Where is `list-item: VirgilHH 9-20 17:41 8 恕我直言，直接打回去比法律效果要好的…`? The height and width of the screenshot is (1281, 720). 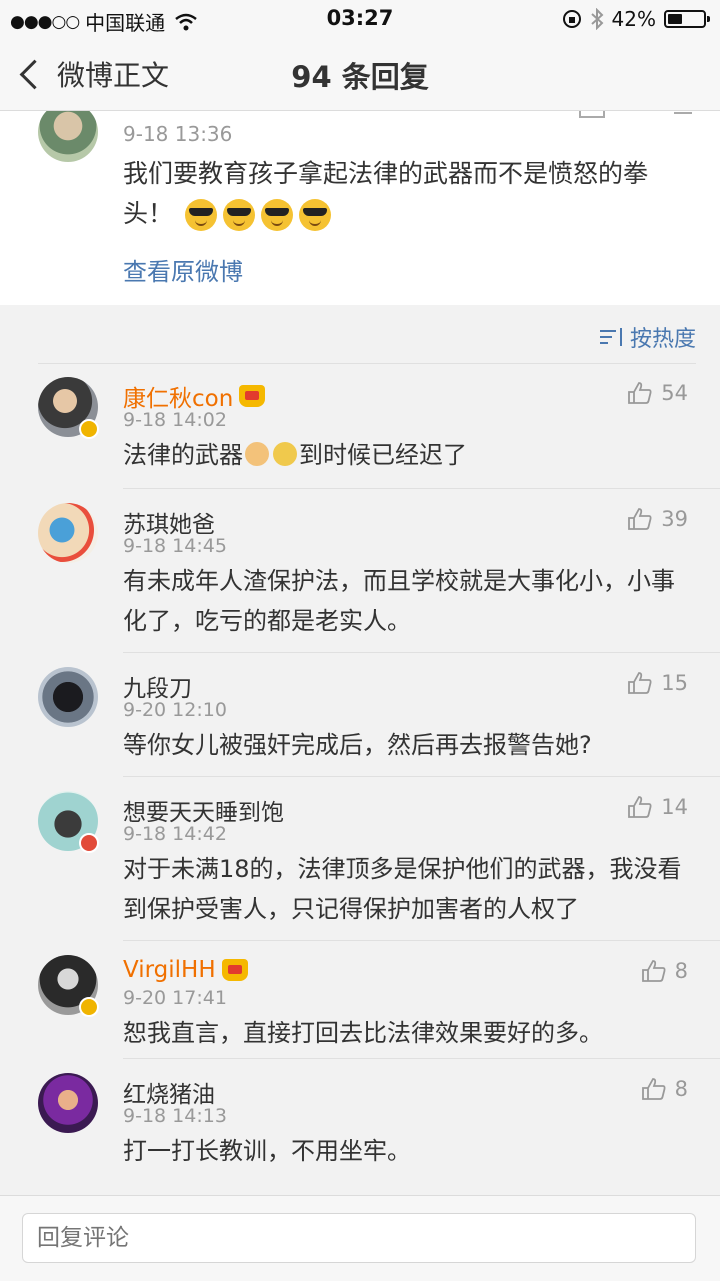 list-item: VirgilHH 9-20 17:41 8 恕我直言，直接打回去比法律效果要好的… is located at coordinates (360, 1000).